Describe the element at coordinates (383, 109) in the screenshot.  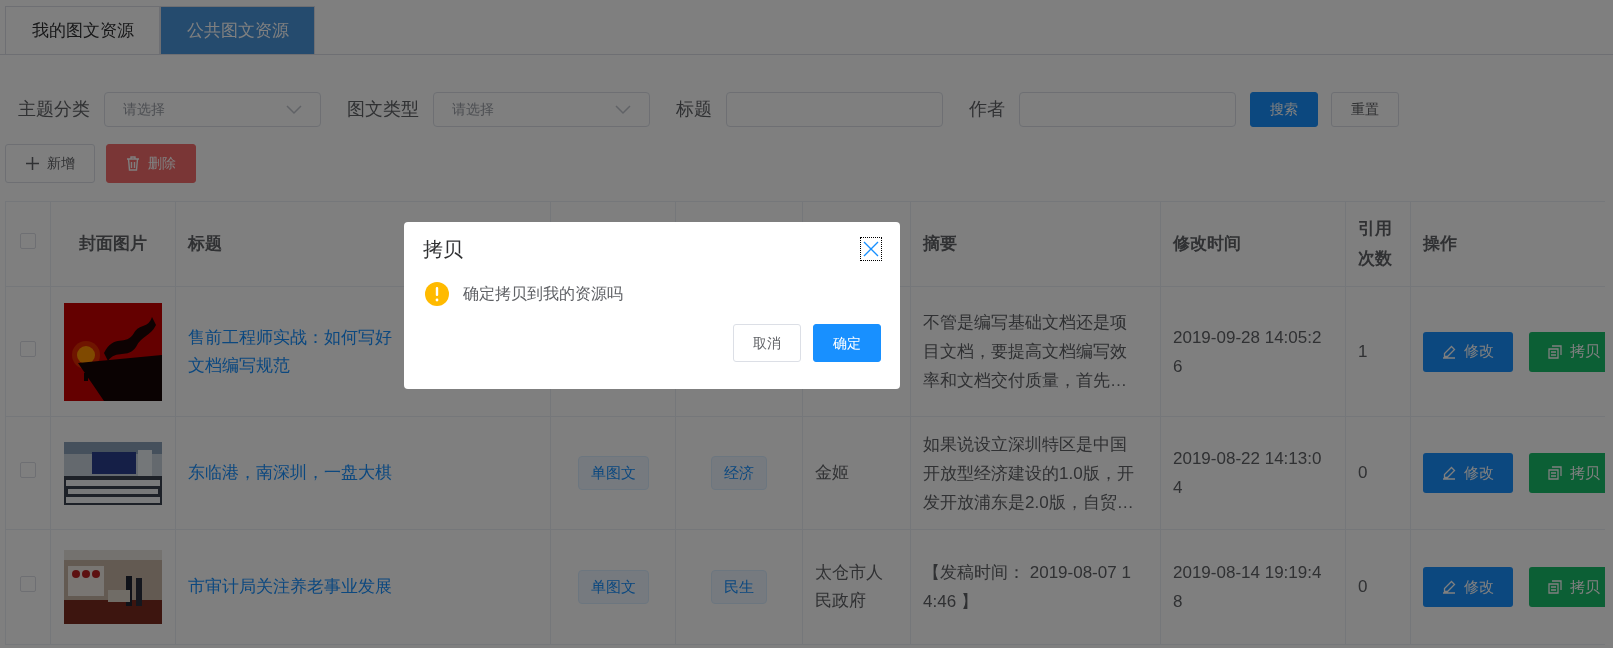
I see `filter-label: 图文类型` at that location.